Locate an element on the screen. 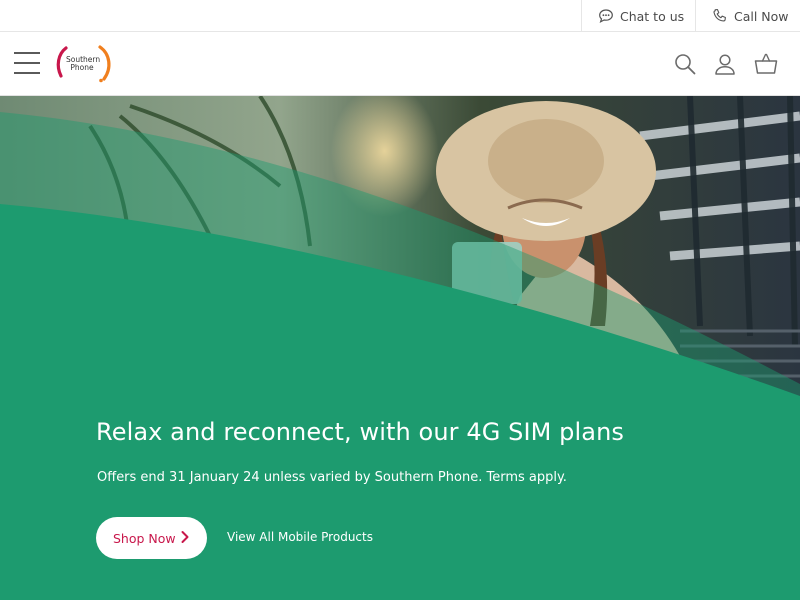 This screenshot has height=600, width=800. southern-phone-logo: Southern Phone is located at coordinates (84, 64).